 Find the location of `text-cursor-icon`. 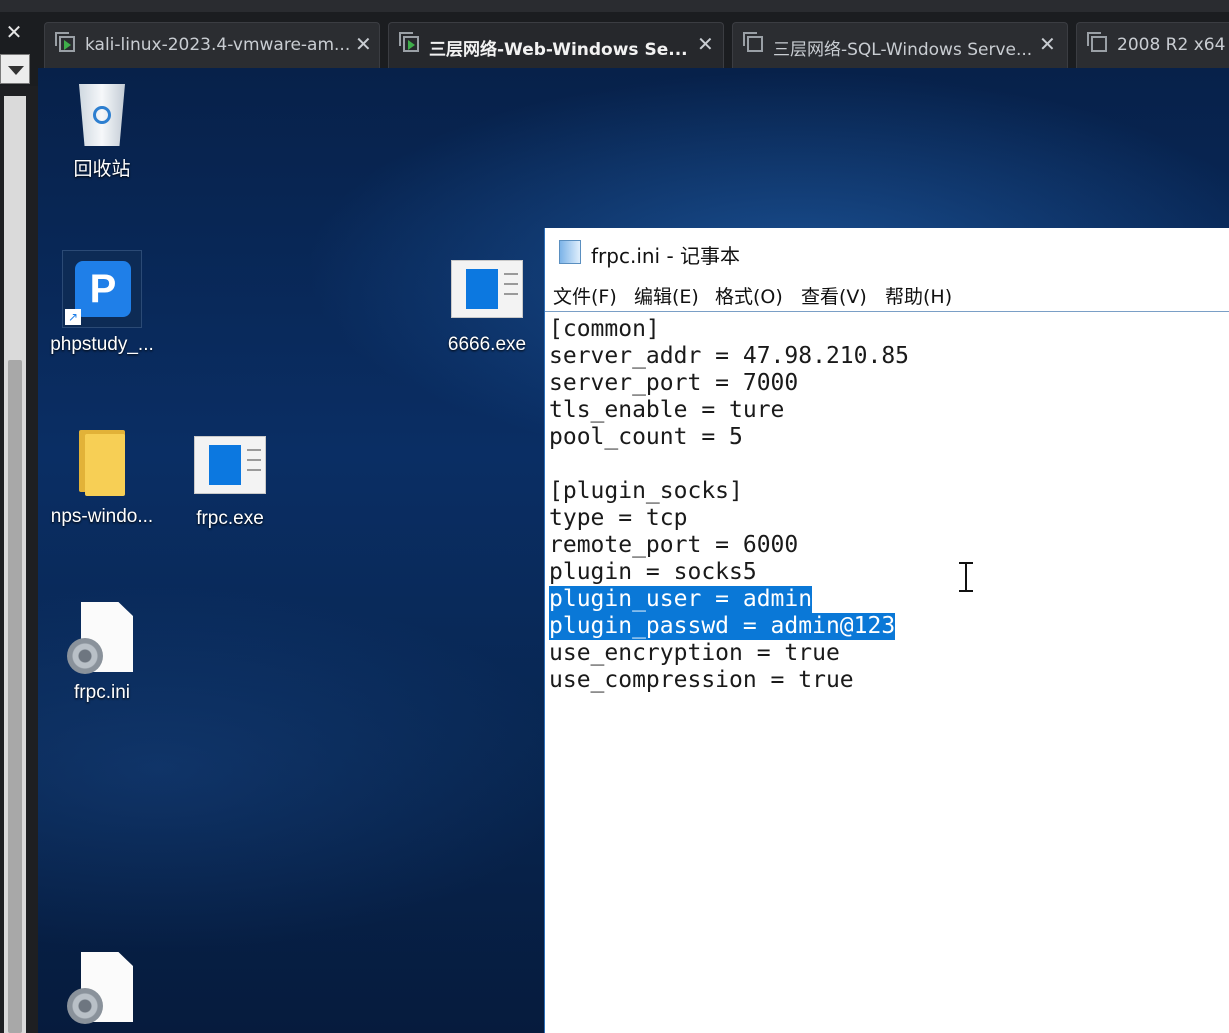

text-cursor-icon is located at coordinates (966, 577).